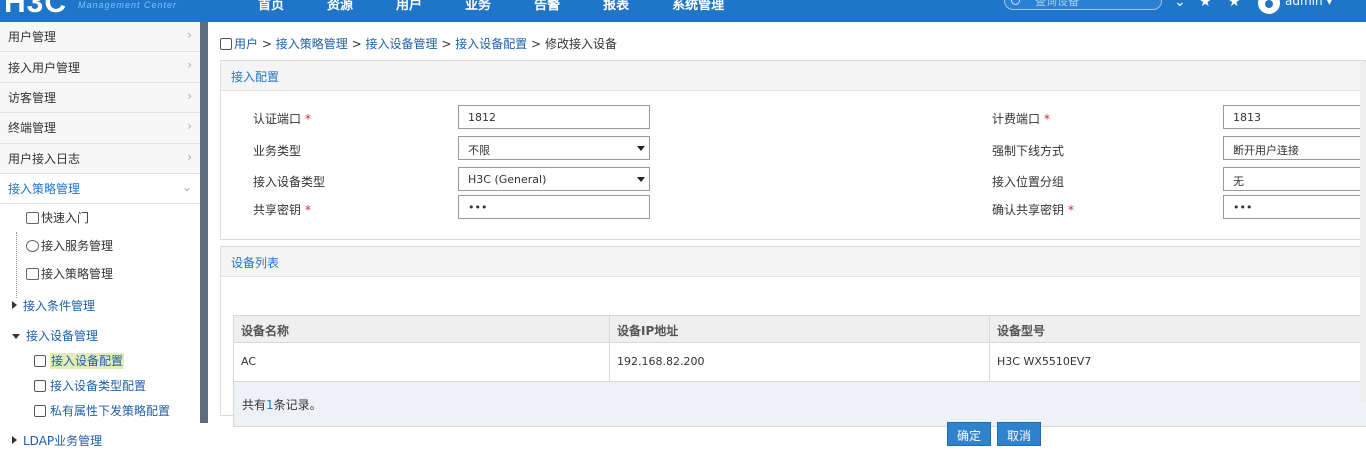  I want to click on breadcrumb-access-devices: 接入设备管理, so click(401, 44).